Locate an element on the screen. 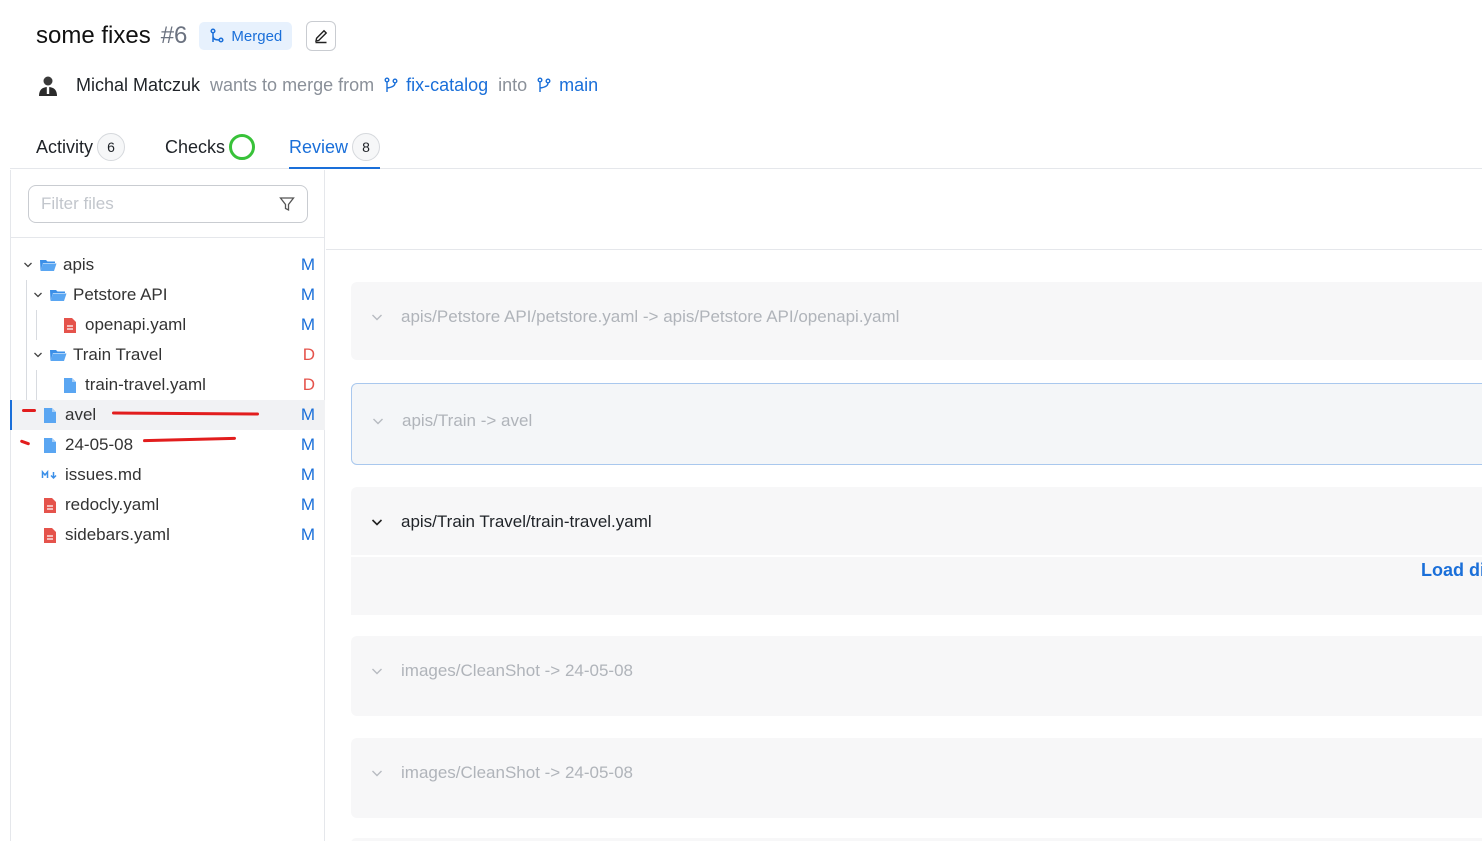 This screenshot has width=1482, height=841. tab-checks: Checks is located at coordinates (210, 147).